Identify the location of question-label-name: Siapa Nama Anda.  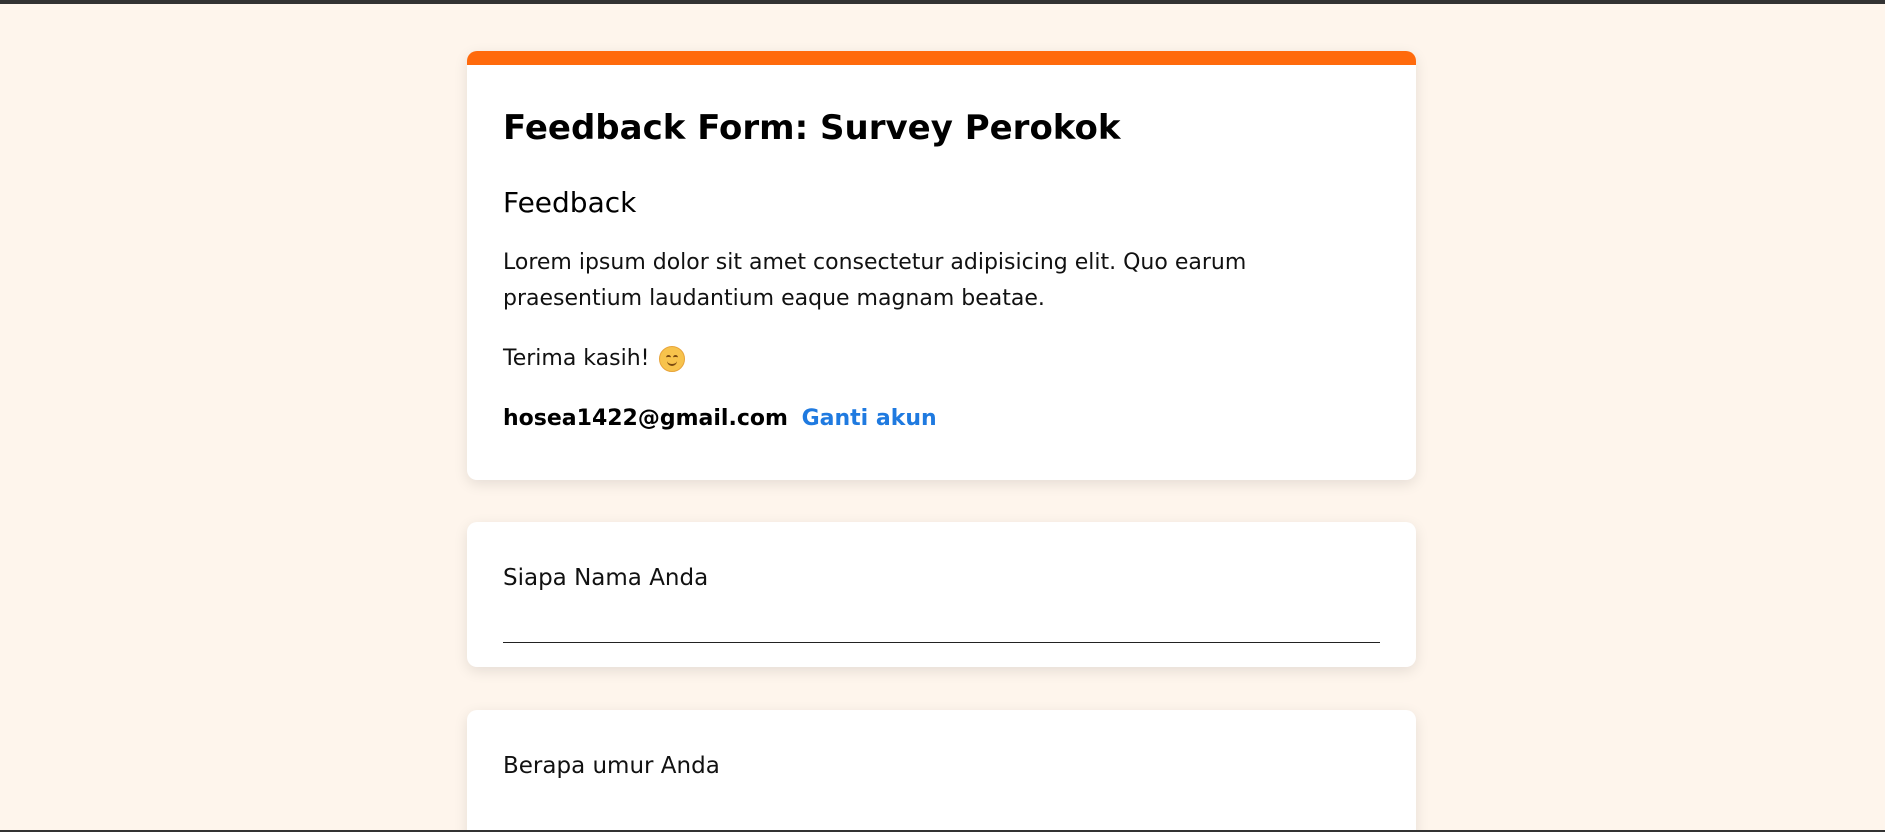
(606, 578).